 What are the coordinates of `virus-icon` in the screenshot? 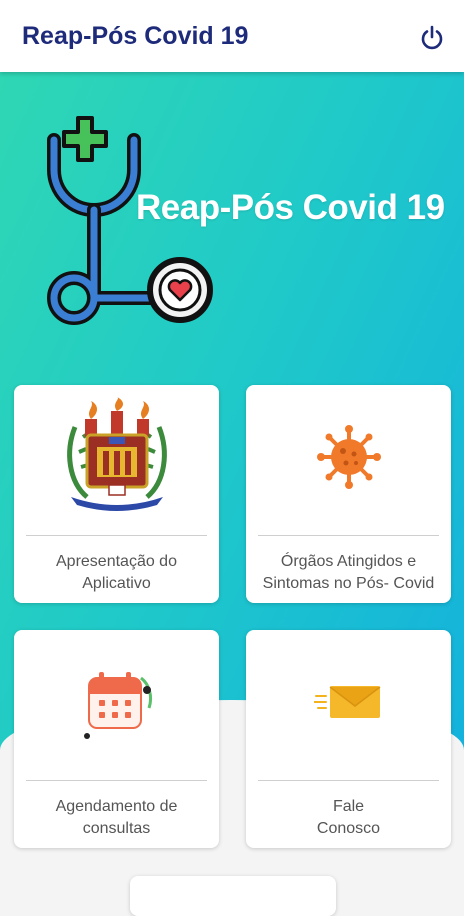 It's located at (348, 457).